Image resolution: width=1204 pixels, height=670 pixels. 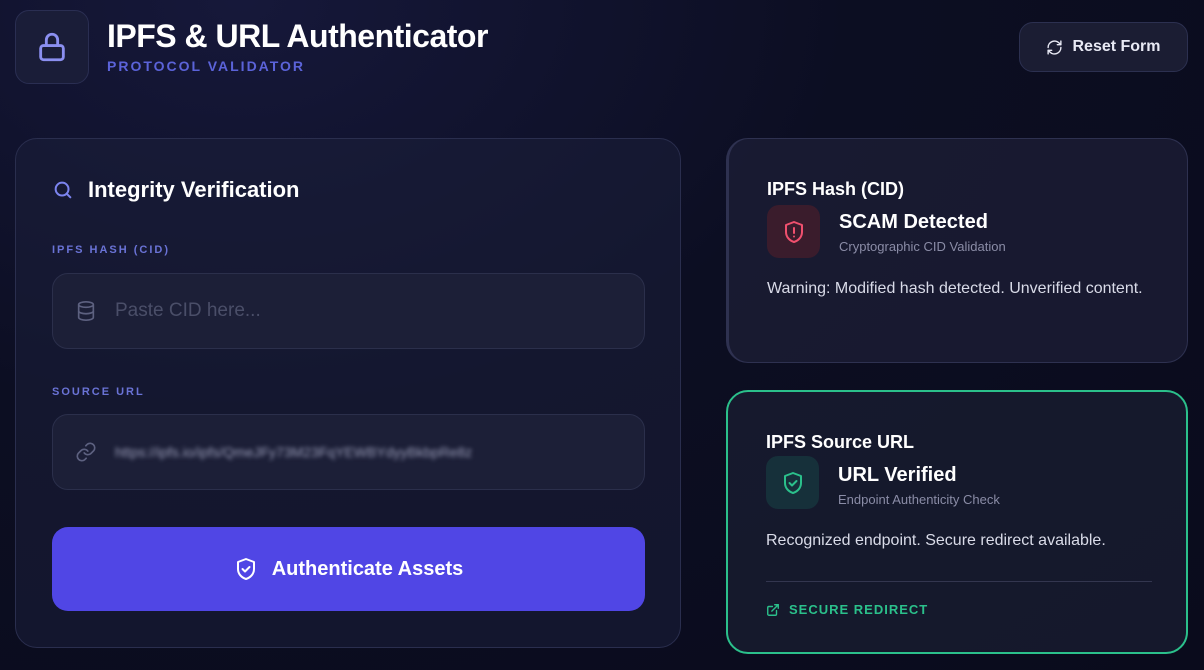 I want to click on url-result-status: URL Verified, so click(x=897, y=475).